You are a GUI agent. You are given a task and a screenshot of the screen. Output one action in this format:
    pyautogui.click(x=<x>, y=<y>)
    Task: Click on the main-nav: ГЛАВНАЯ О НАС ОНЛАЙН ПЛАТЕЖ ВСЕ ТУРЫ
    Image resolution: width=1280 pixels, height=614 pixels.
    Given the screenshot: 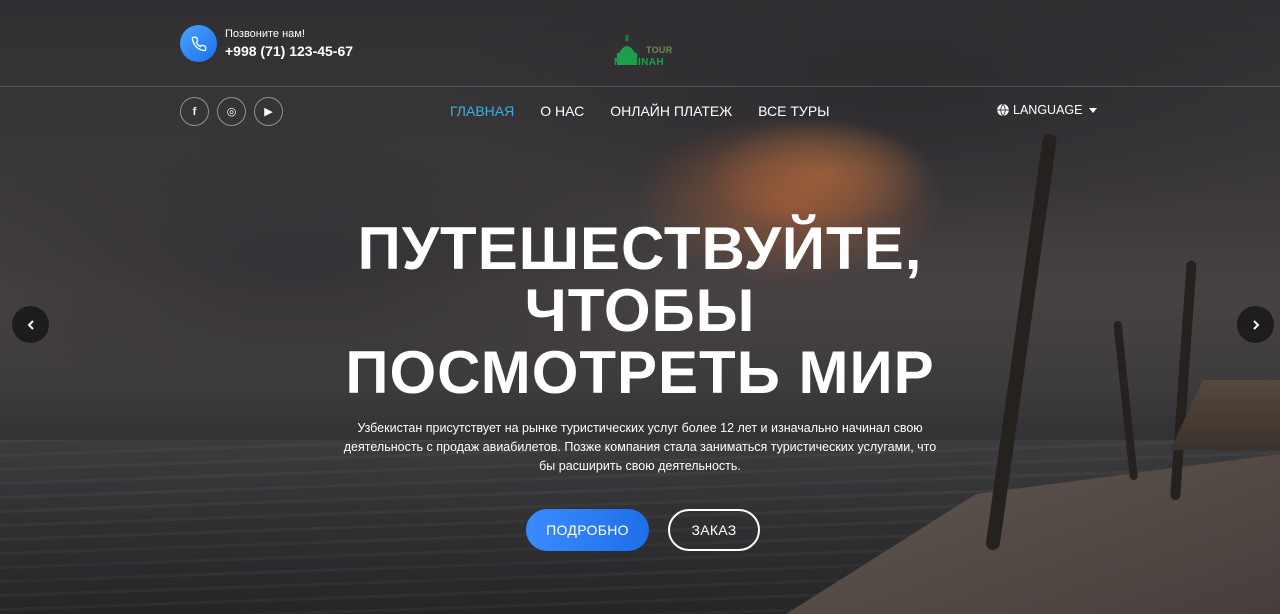 What is the action you would take?
    pyautogui.click(x=640, y=111)
    